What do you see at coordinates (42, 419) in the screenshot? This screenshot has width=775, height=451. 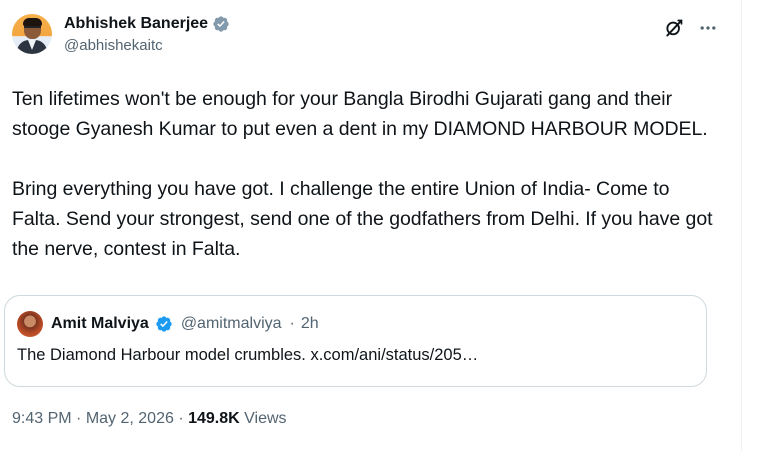 I see `tweet-time: 9:43 PM` at bounding box center [42, 419].